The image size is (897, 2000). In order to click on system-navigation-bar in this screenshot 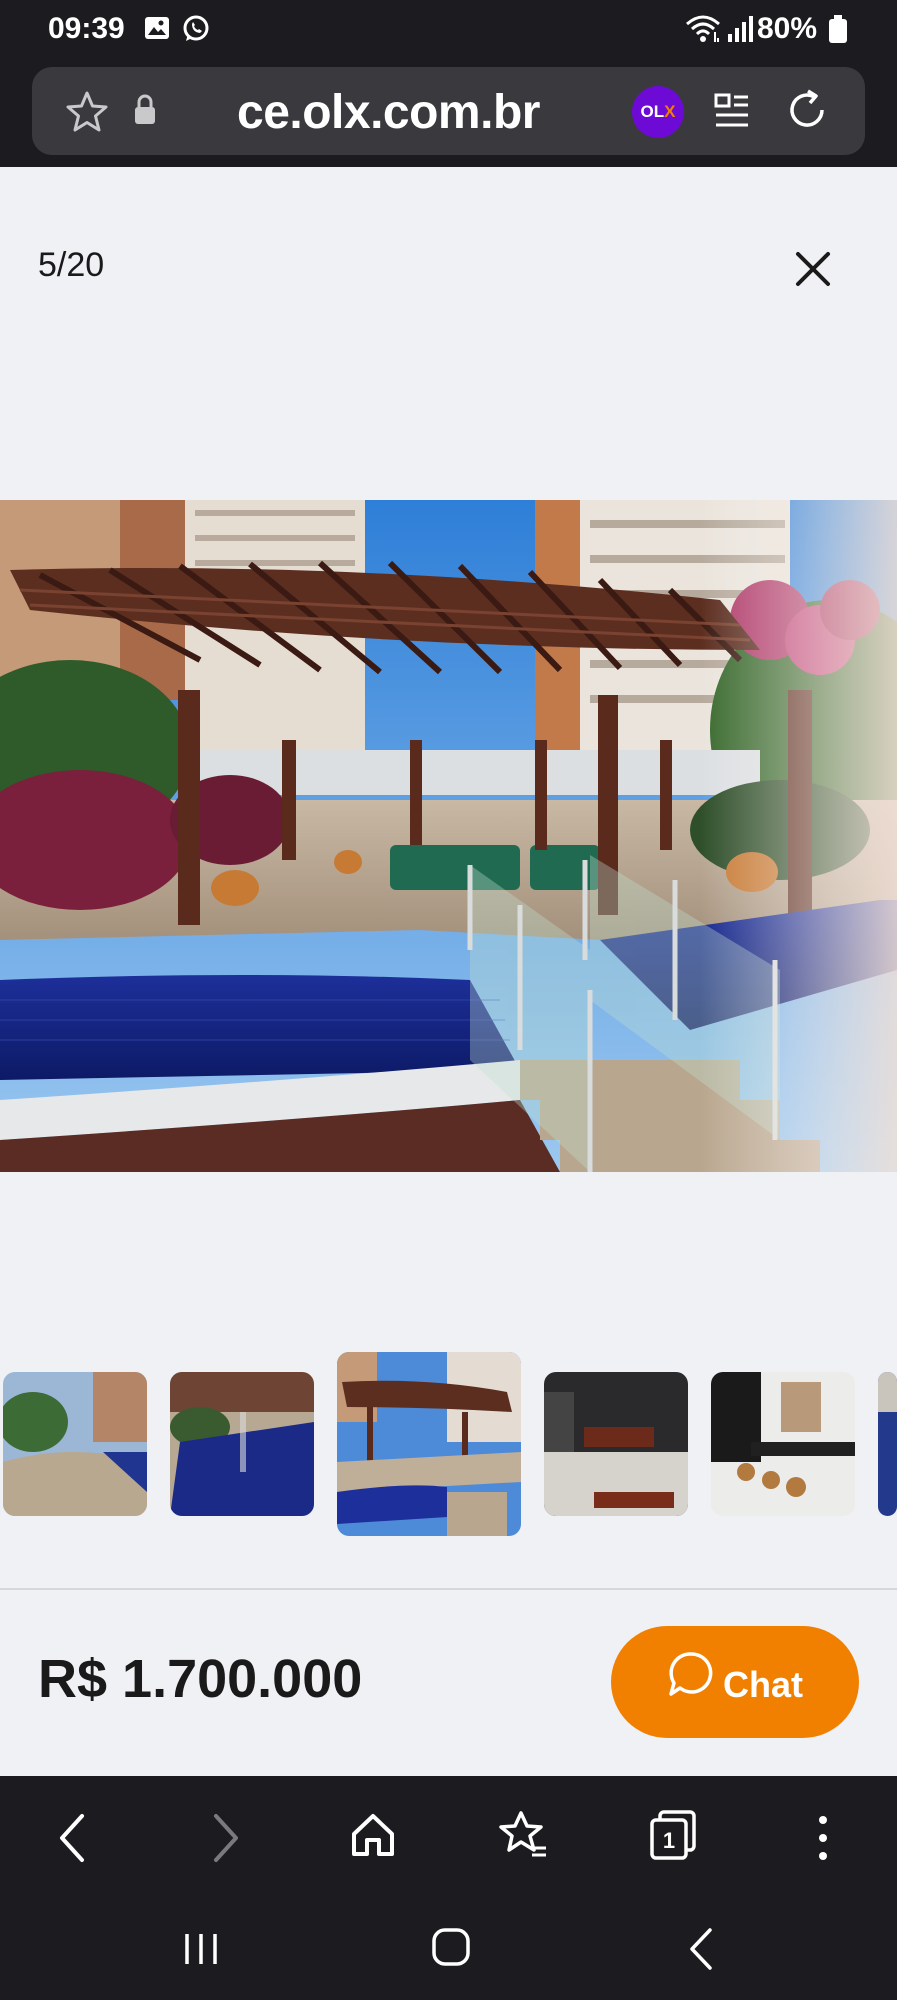, I will do `click(448, 1953)`.